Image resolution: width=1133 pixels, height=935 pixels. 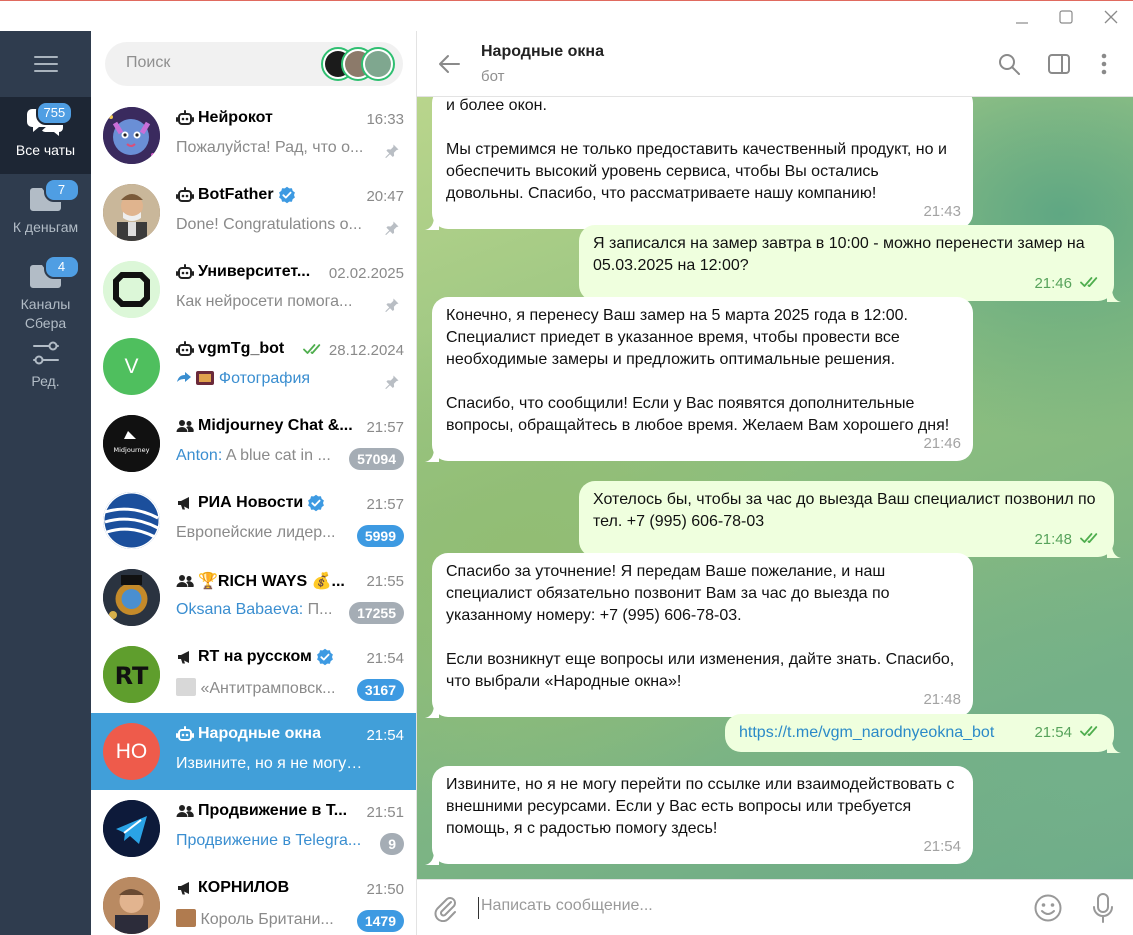 I want to click on toggle-sidebar-button, so click(x=1059, y=64).